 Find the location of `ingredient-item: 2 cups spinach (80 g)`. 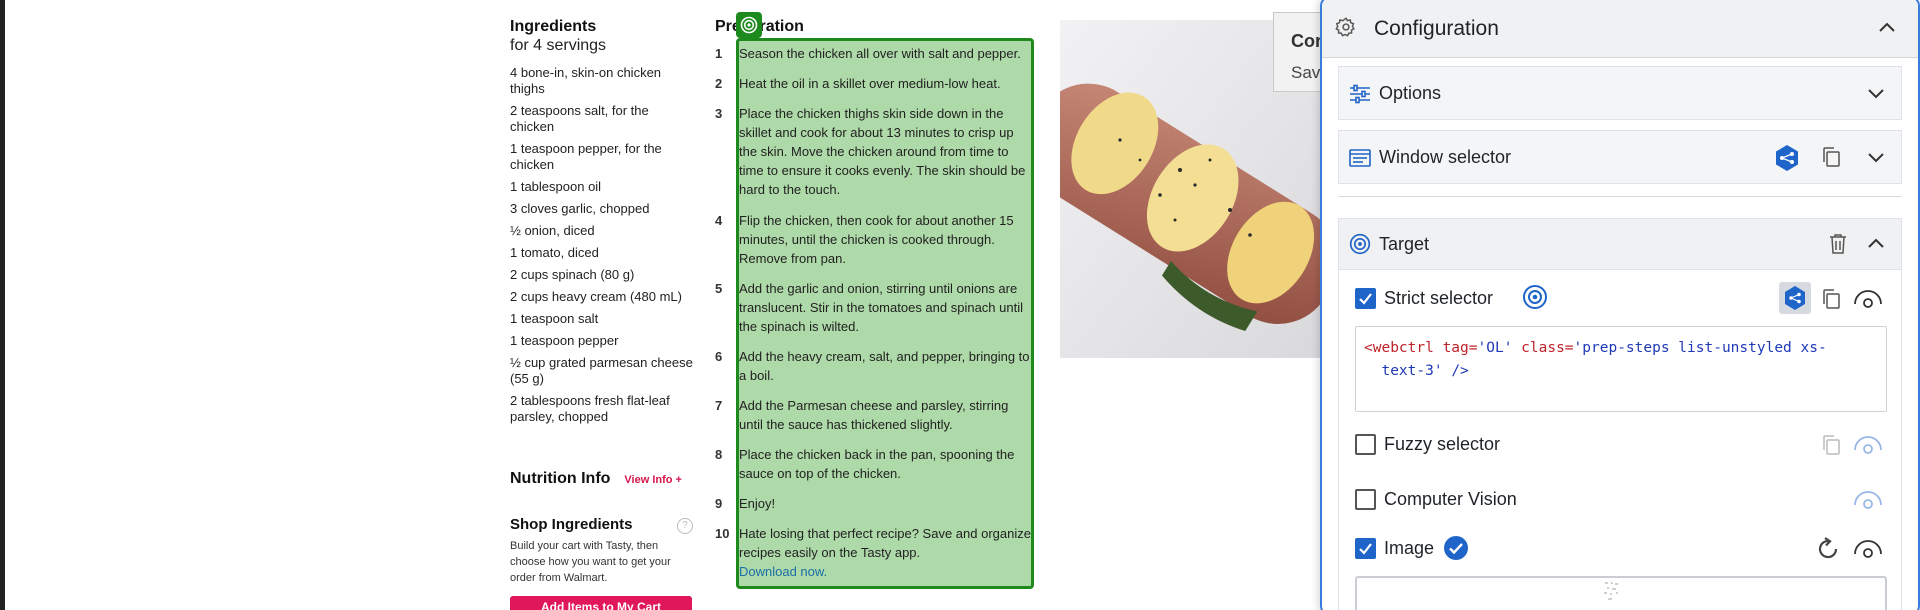

ingredient-item: 2 cups spinach (80 g) is located at coordinates (572, 274).